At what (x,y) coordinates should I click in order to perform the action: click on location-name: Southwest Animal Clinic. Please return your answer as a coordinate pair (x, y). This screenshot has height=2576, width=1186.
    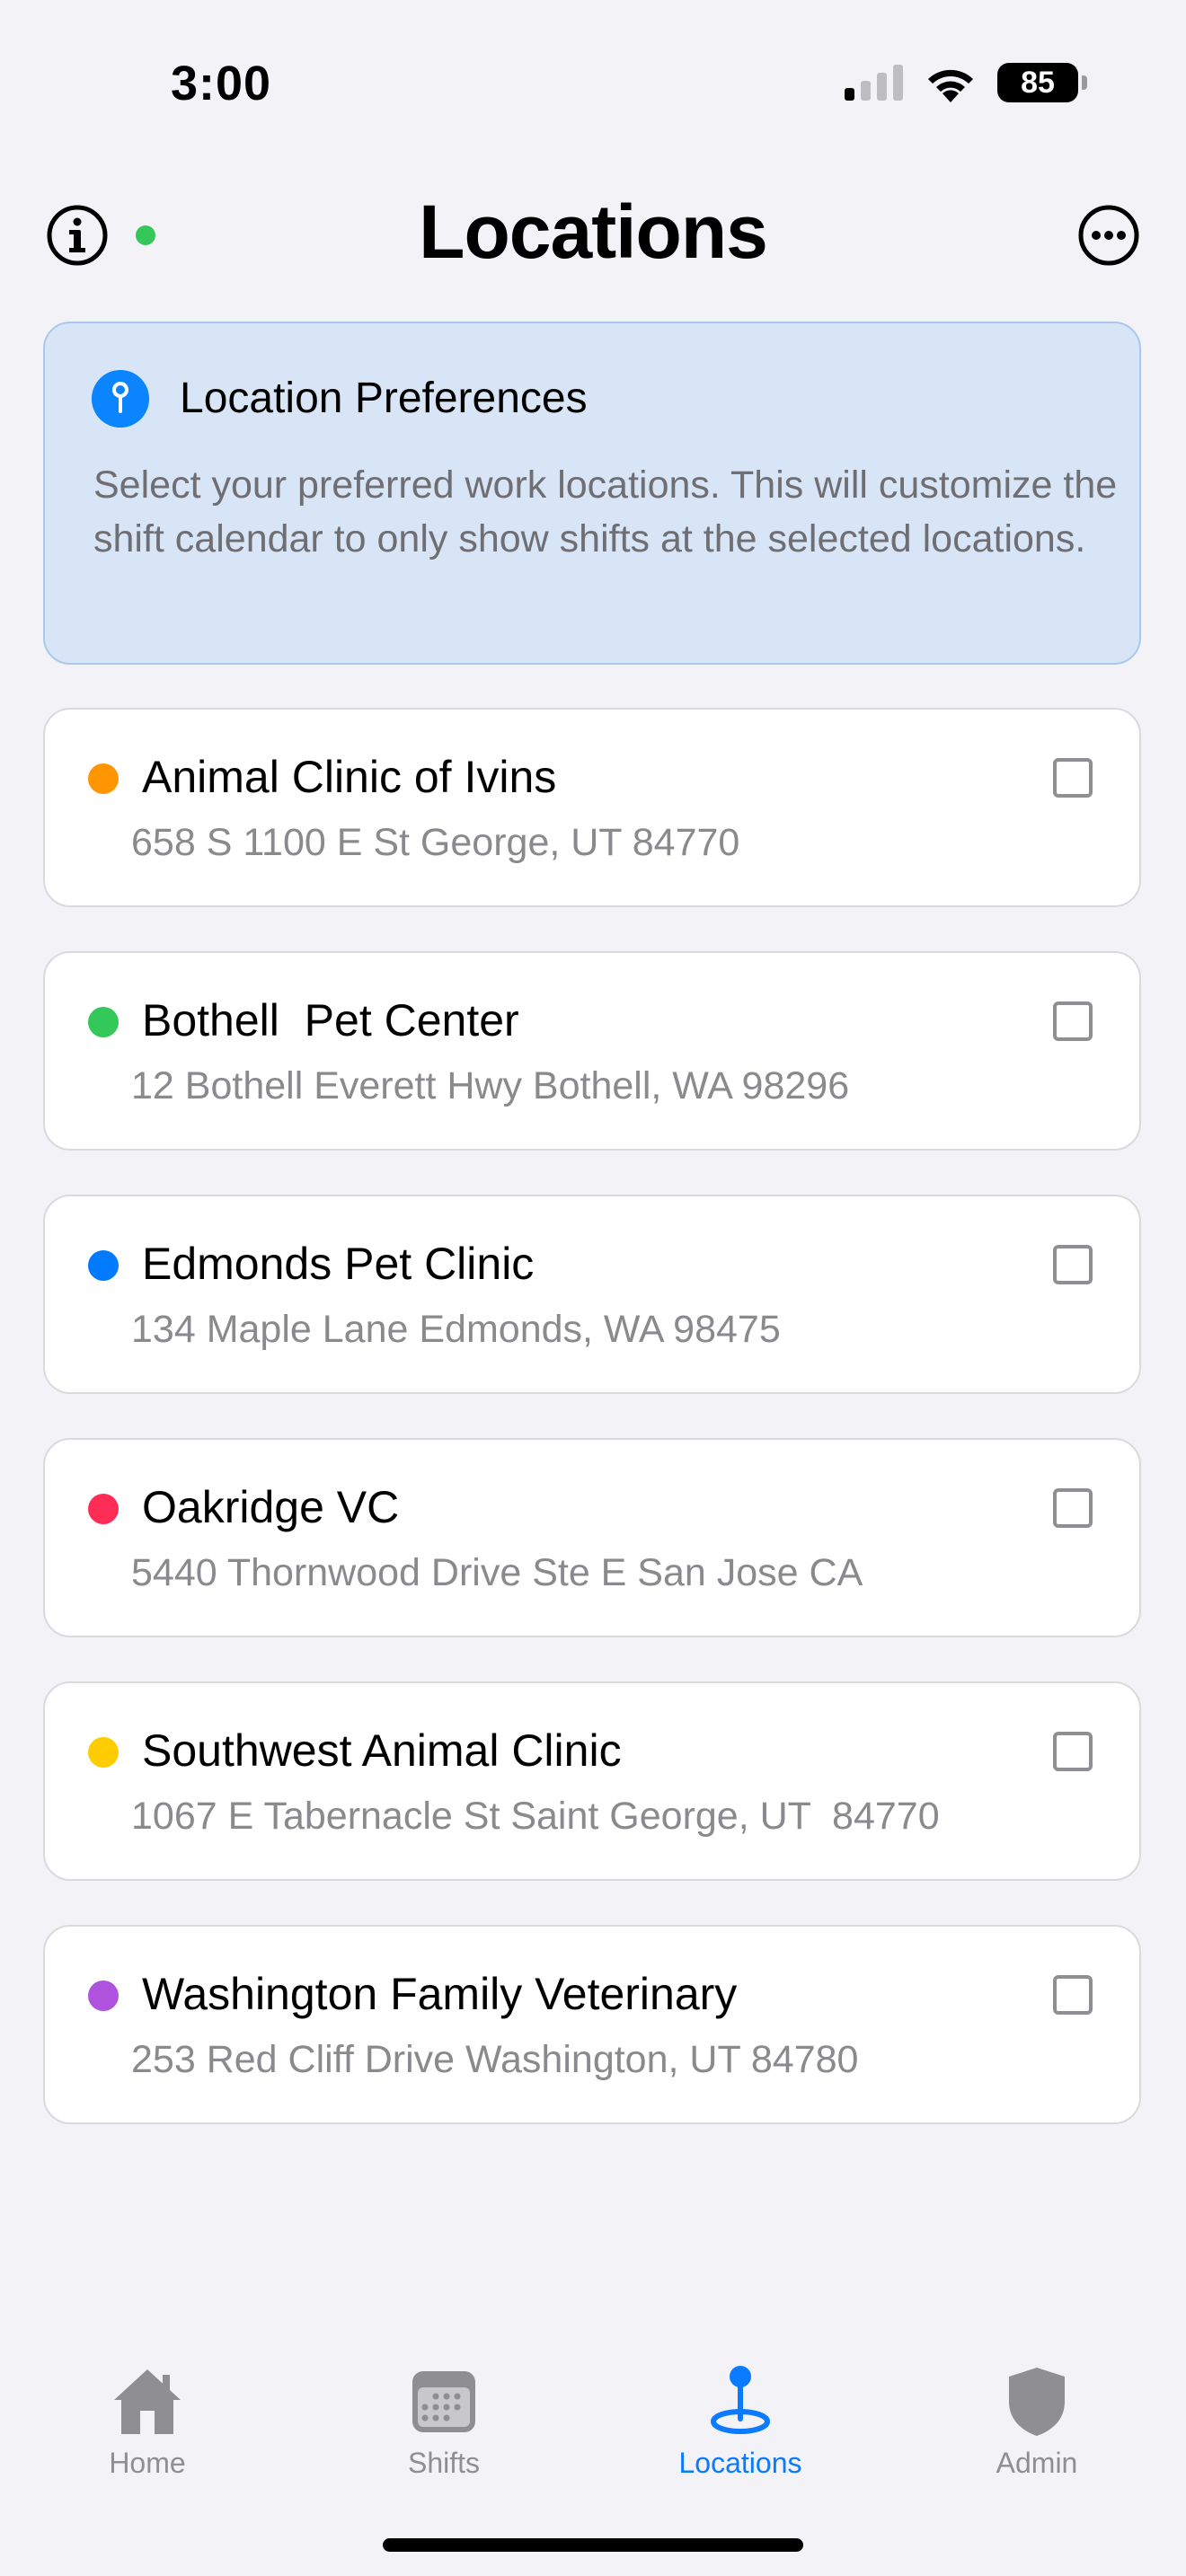
    Looking at the image, I should click on (382, 1750).